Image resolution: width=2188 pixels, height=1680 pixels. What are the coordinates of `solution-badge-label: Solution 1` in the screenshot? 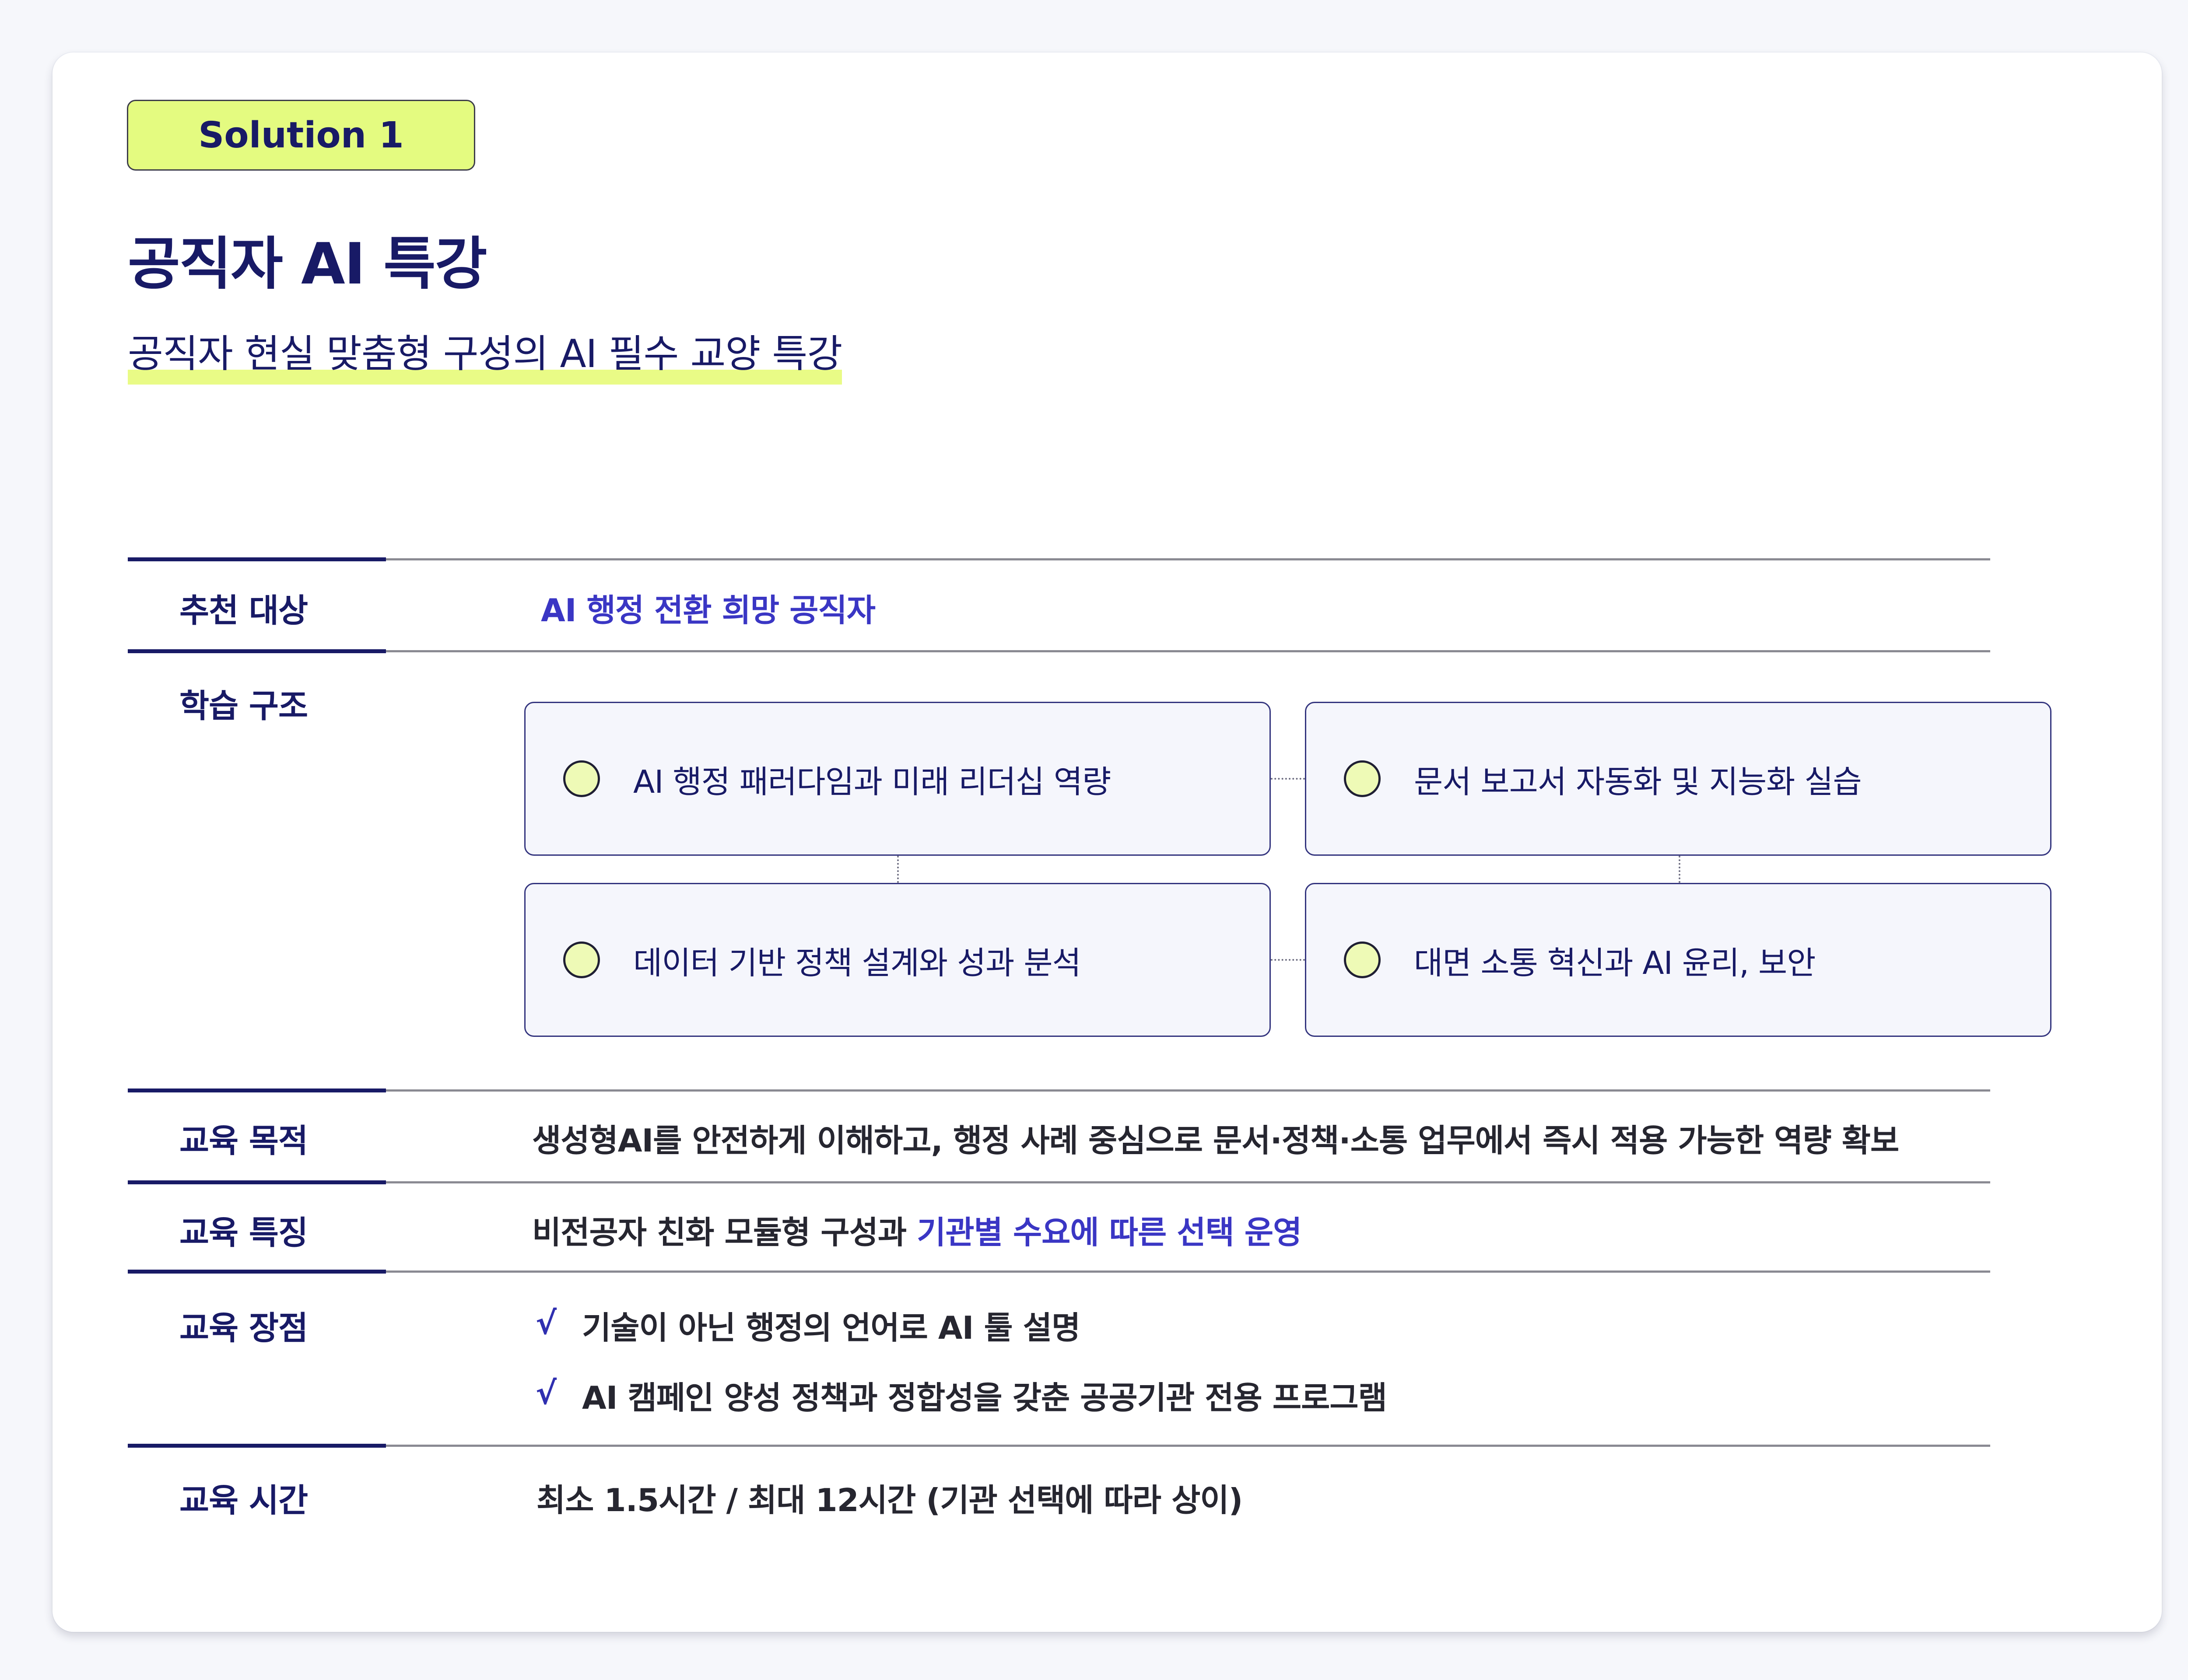 It's located at (301, 135).